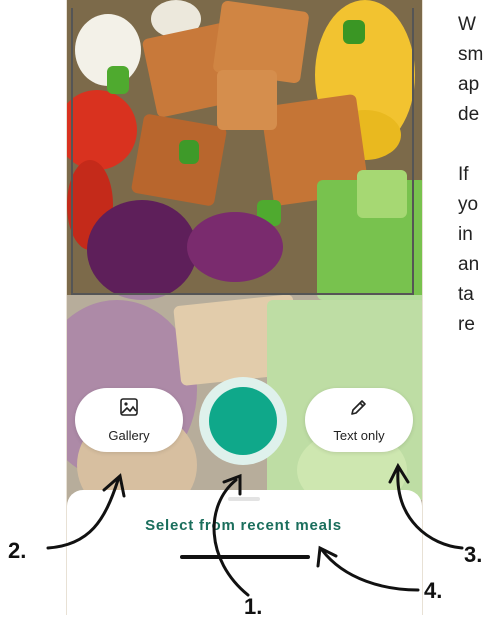  I want to click on annotation-number-4: 4., so click(433, 590).